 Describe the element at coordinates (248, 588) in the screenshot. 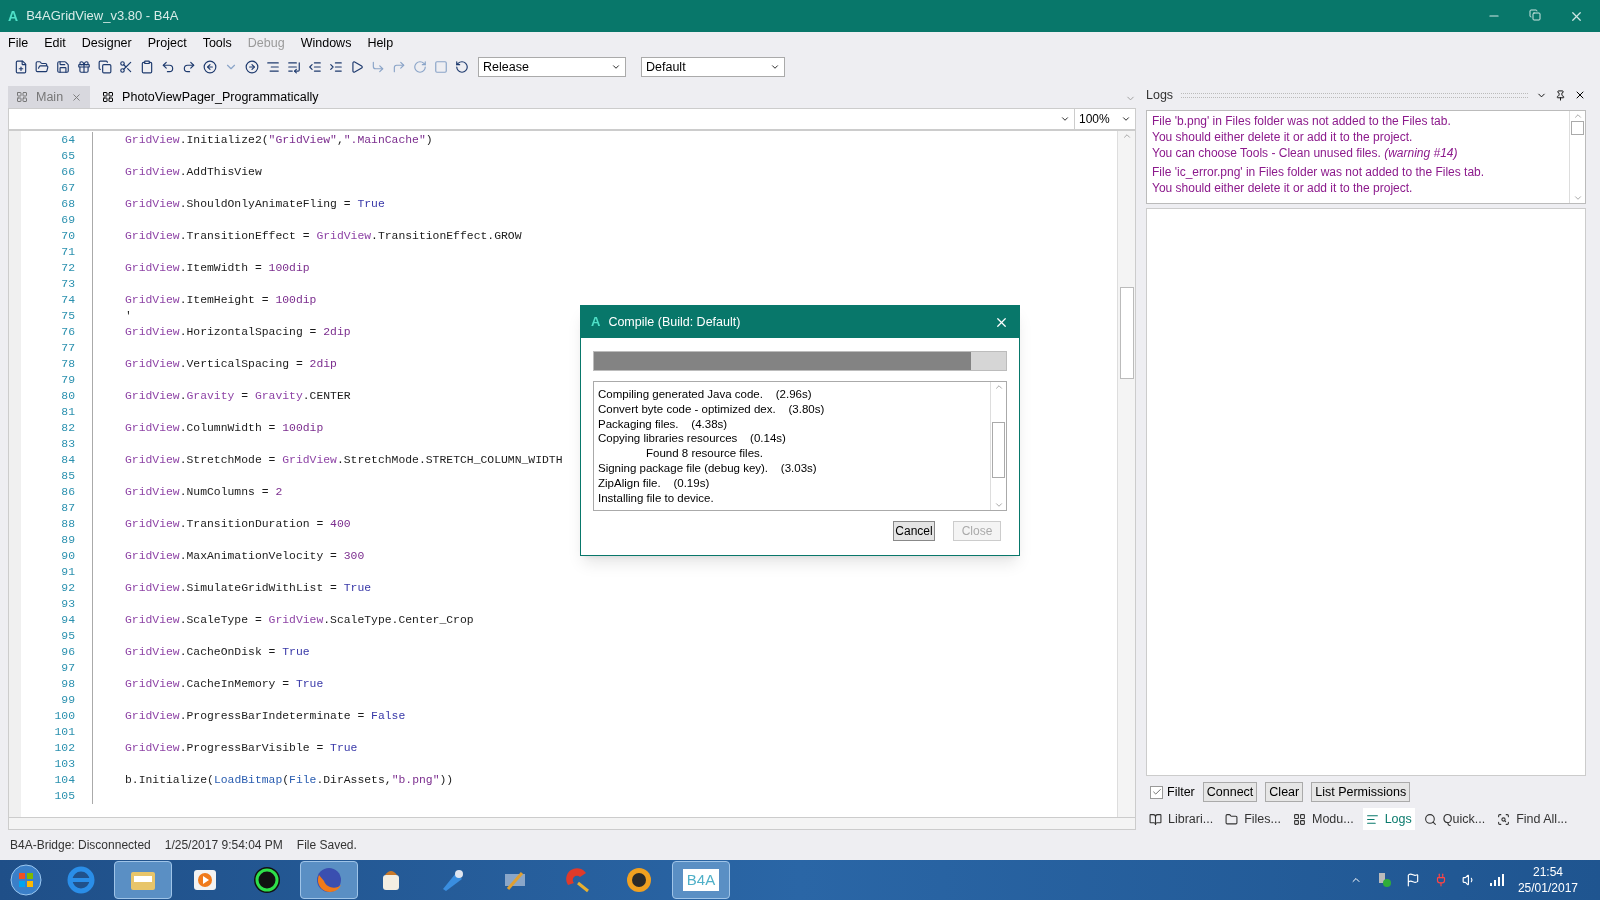

I see `code-line: GridView.SimulateGridWithList = True` at that location.